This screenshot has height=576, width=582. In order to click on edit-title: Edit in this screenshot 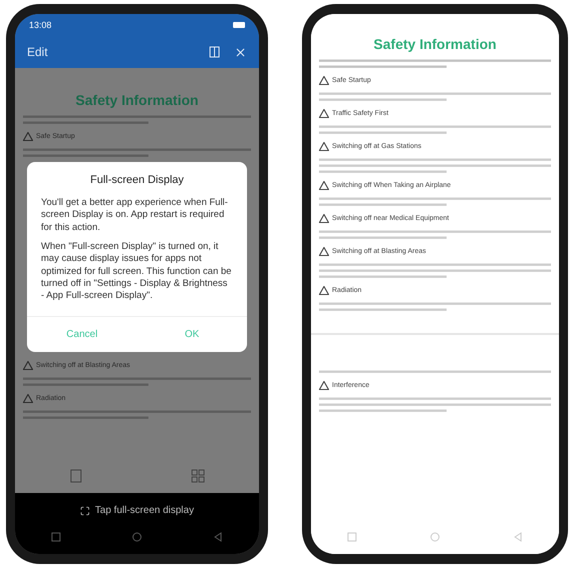, I will do `click(37, 52)`.